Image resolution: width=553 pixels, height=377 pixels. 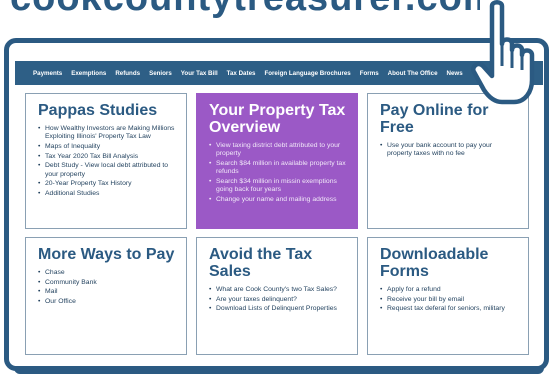 What do you see at coordinates (503, 52) in the screenshot?
I see `hand-pointer-icon` at bounding box center [503, 52].